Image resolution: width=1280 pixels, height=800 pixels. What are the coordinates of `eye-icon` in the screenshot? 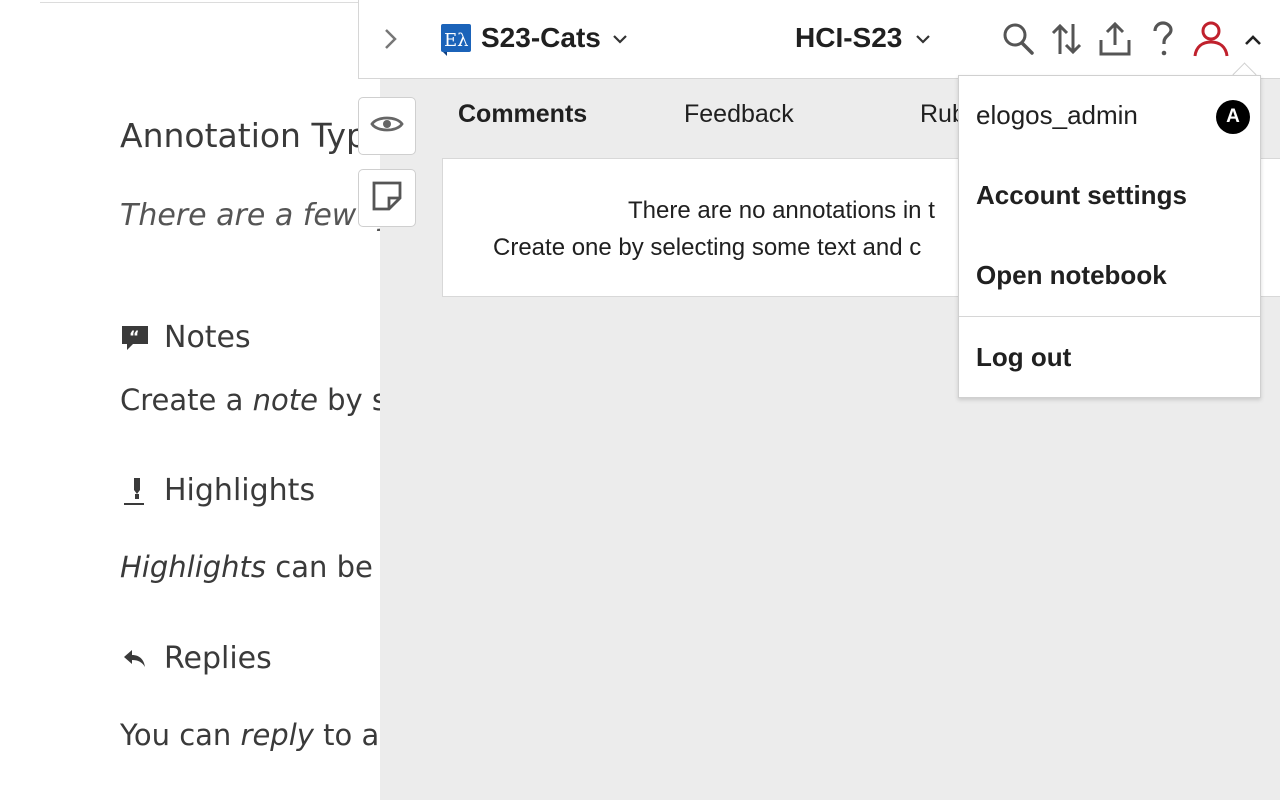 It's located at (387, 126).